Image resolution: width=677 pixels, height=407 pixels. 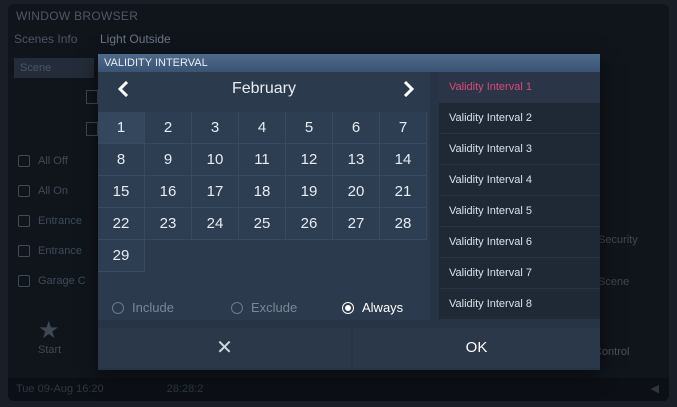 What do you see at coordinates (121, 256) in the screenshot?
I see `calendar-day: 29` at bounding box center [121, 256].